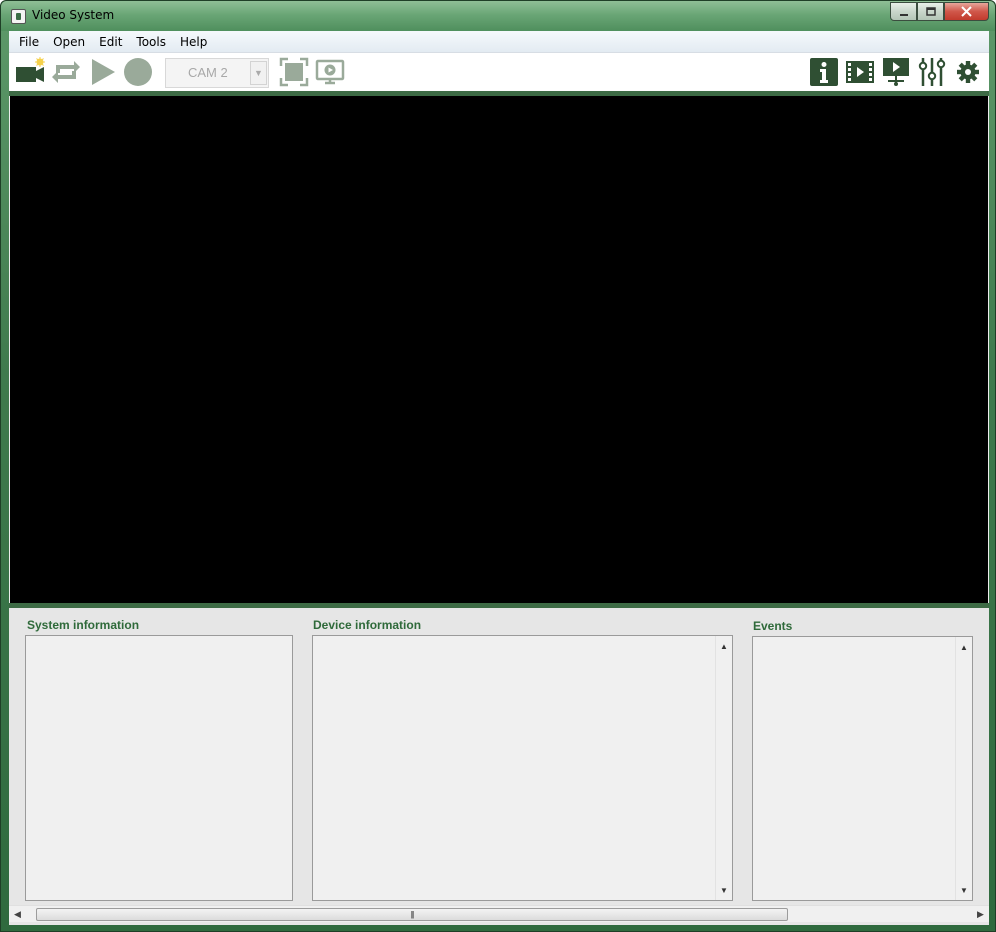  I want to click on maximize-button, so click(930, 11).